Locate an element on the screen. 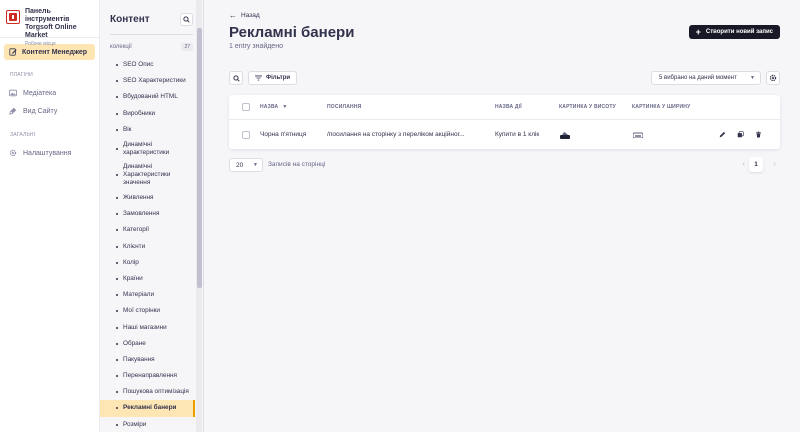 The width and height of the screenshot is (800, 432). collection-item-label: Країни is located at coordinates (133, 278).